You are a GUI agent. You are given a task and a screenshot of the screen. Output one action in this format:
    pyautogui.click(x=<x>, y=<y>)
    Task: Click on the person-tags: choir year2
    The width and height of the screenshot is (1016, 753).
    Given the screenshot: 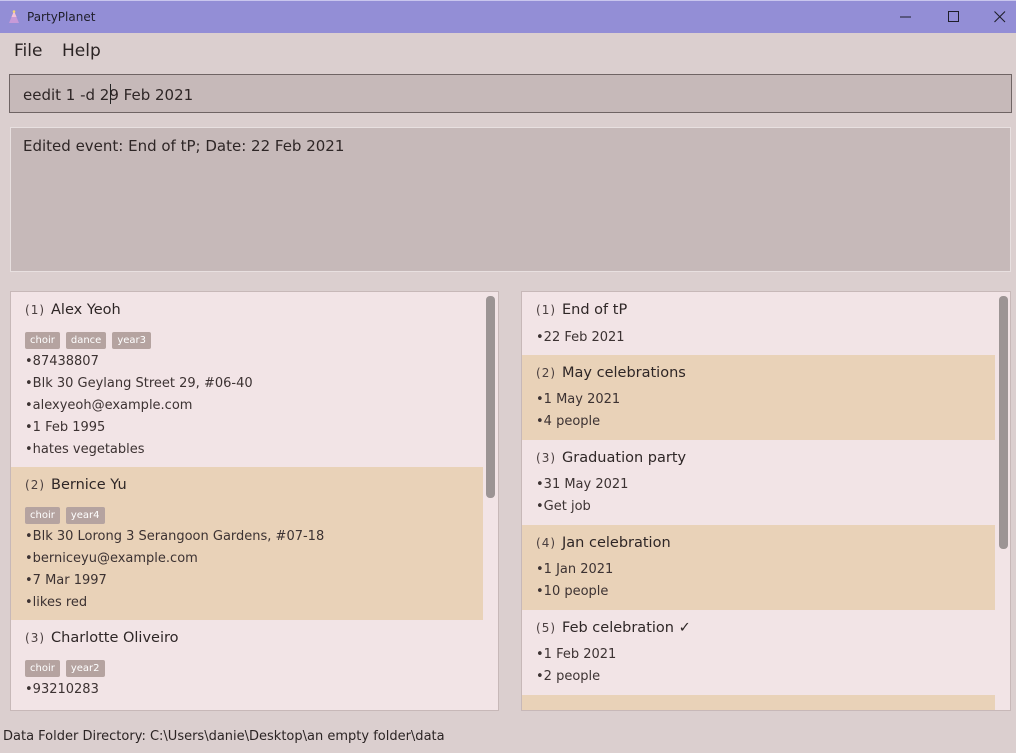 What is the action you would take?
    pyautogui.click(x=68, y=666)
    